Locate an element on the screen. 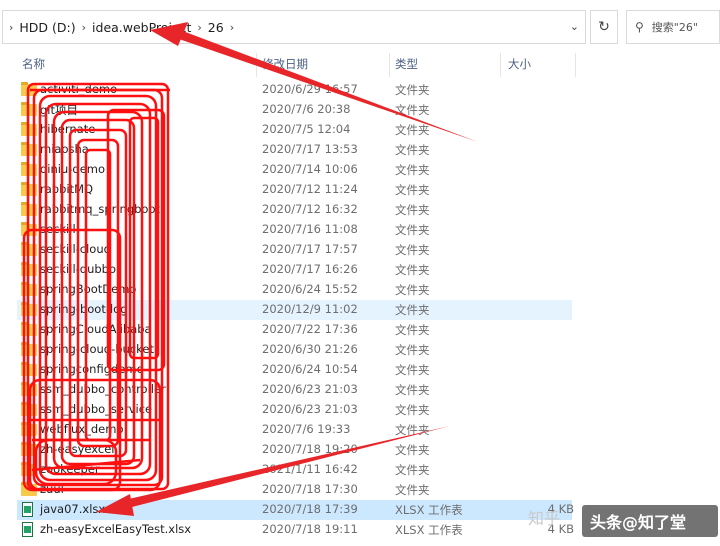 This screenshot has width=720, height=546. row-name: springconfigdemo is located at coordinates (92, 369).